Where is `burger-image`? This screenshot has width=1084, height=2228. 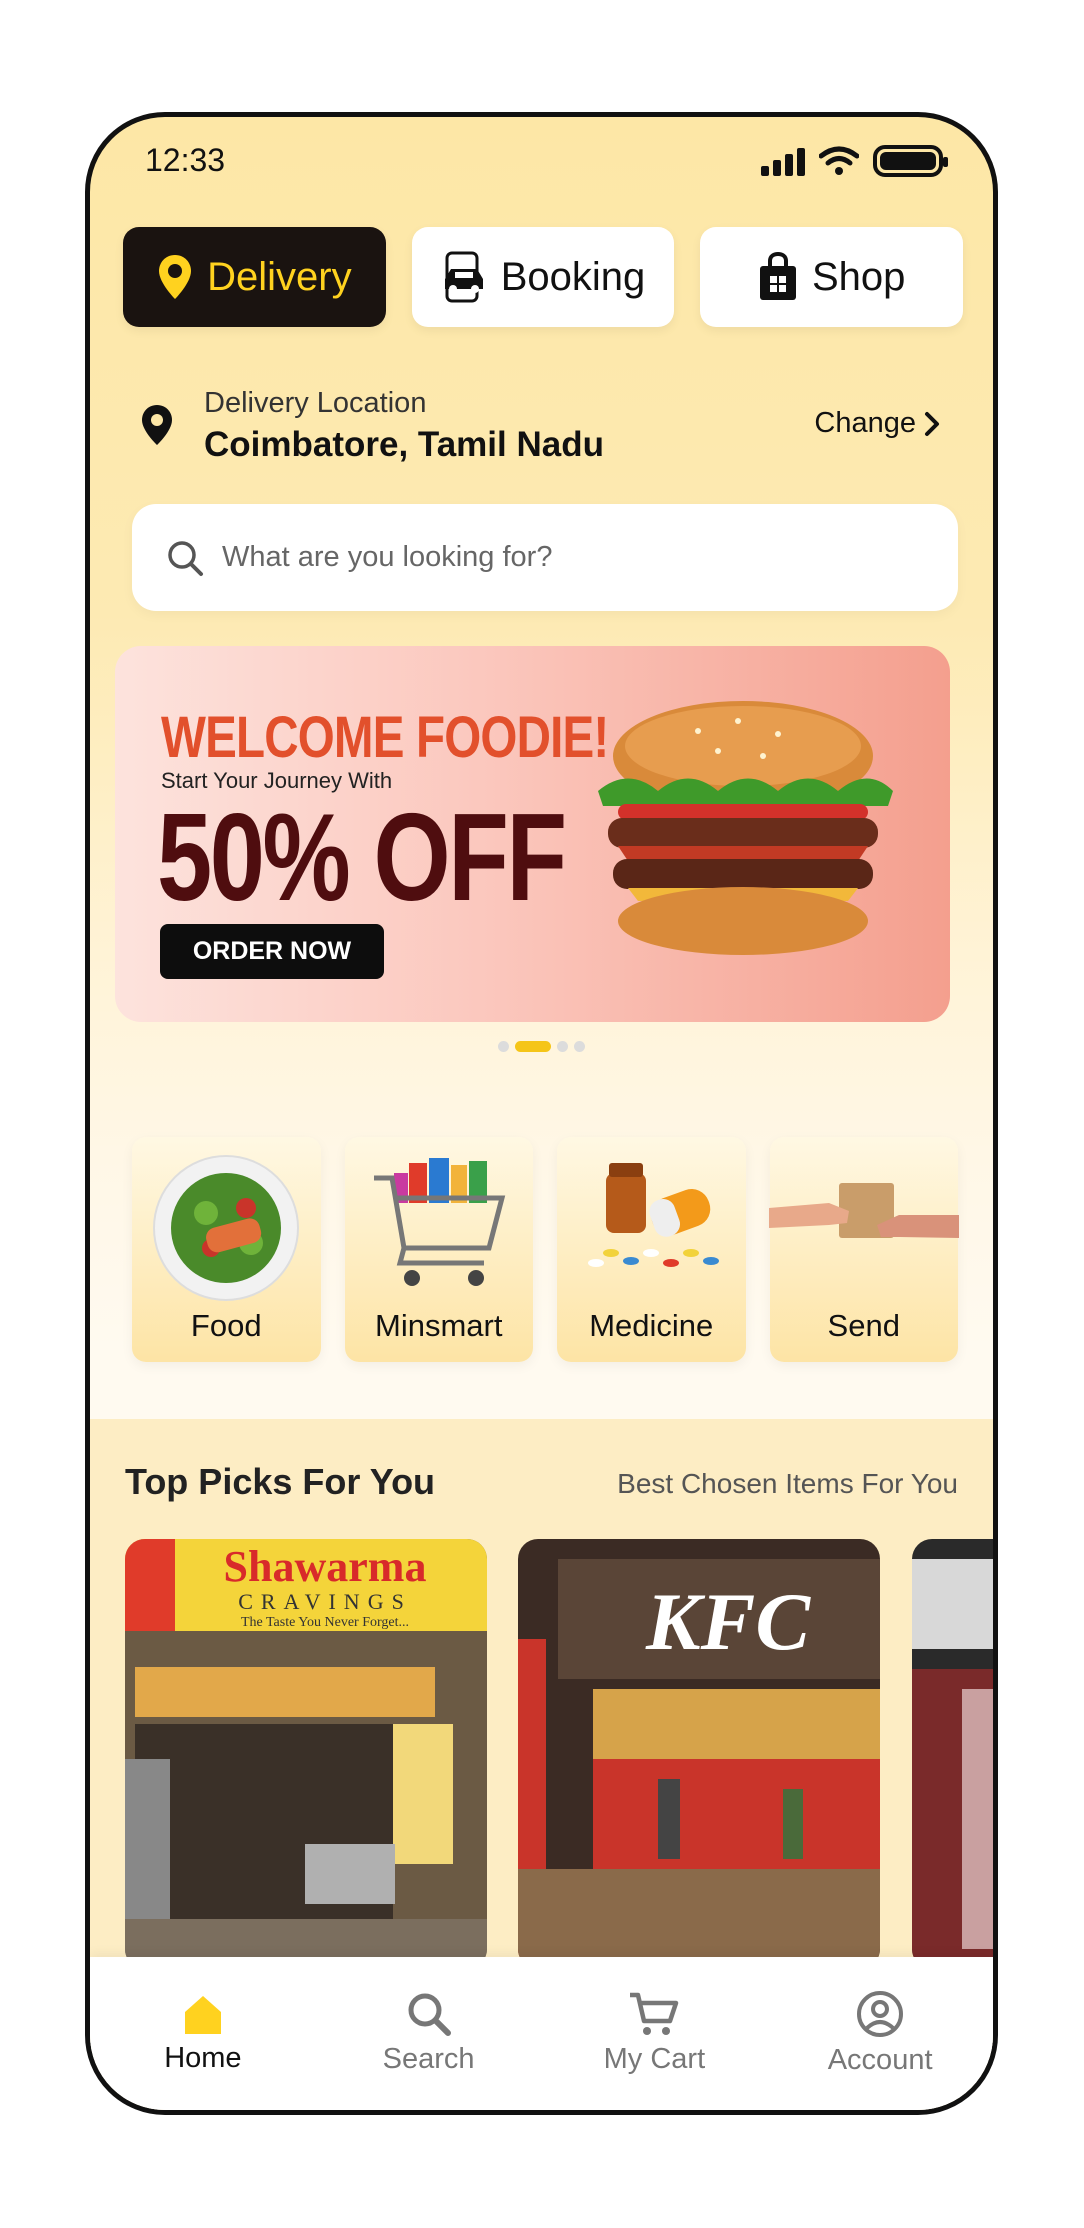
burger-image is located at coordinates (745, 828).